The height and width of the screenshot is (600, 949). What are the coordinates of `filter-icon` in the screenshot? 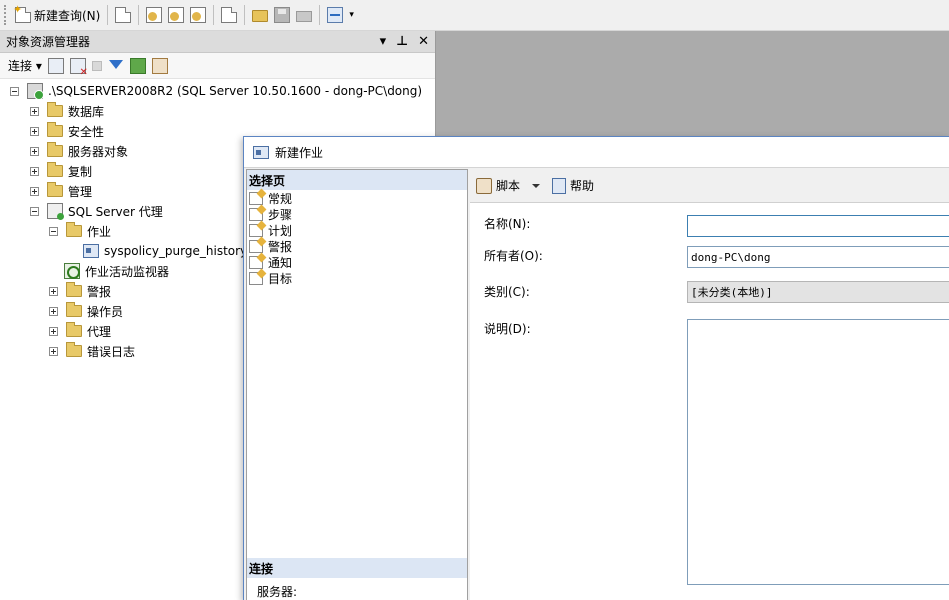 It's located at (116, 66).